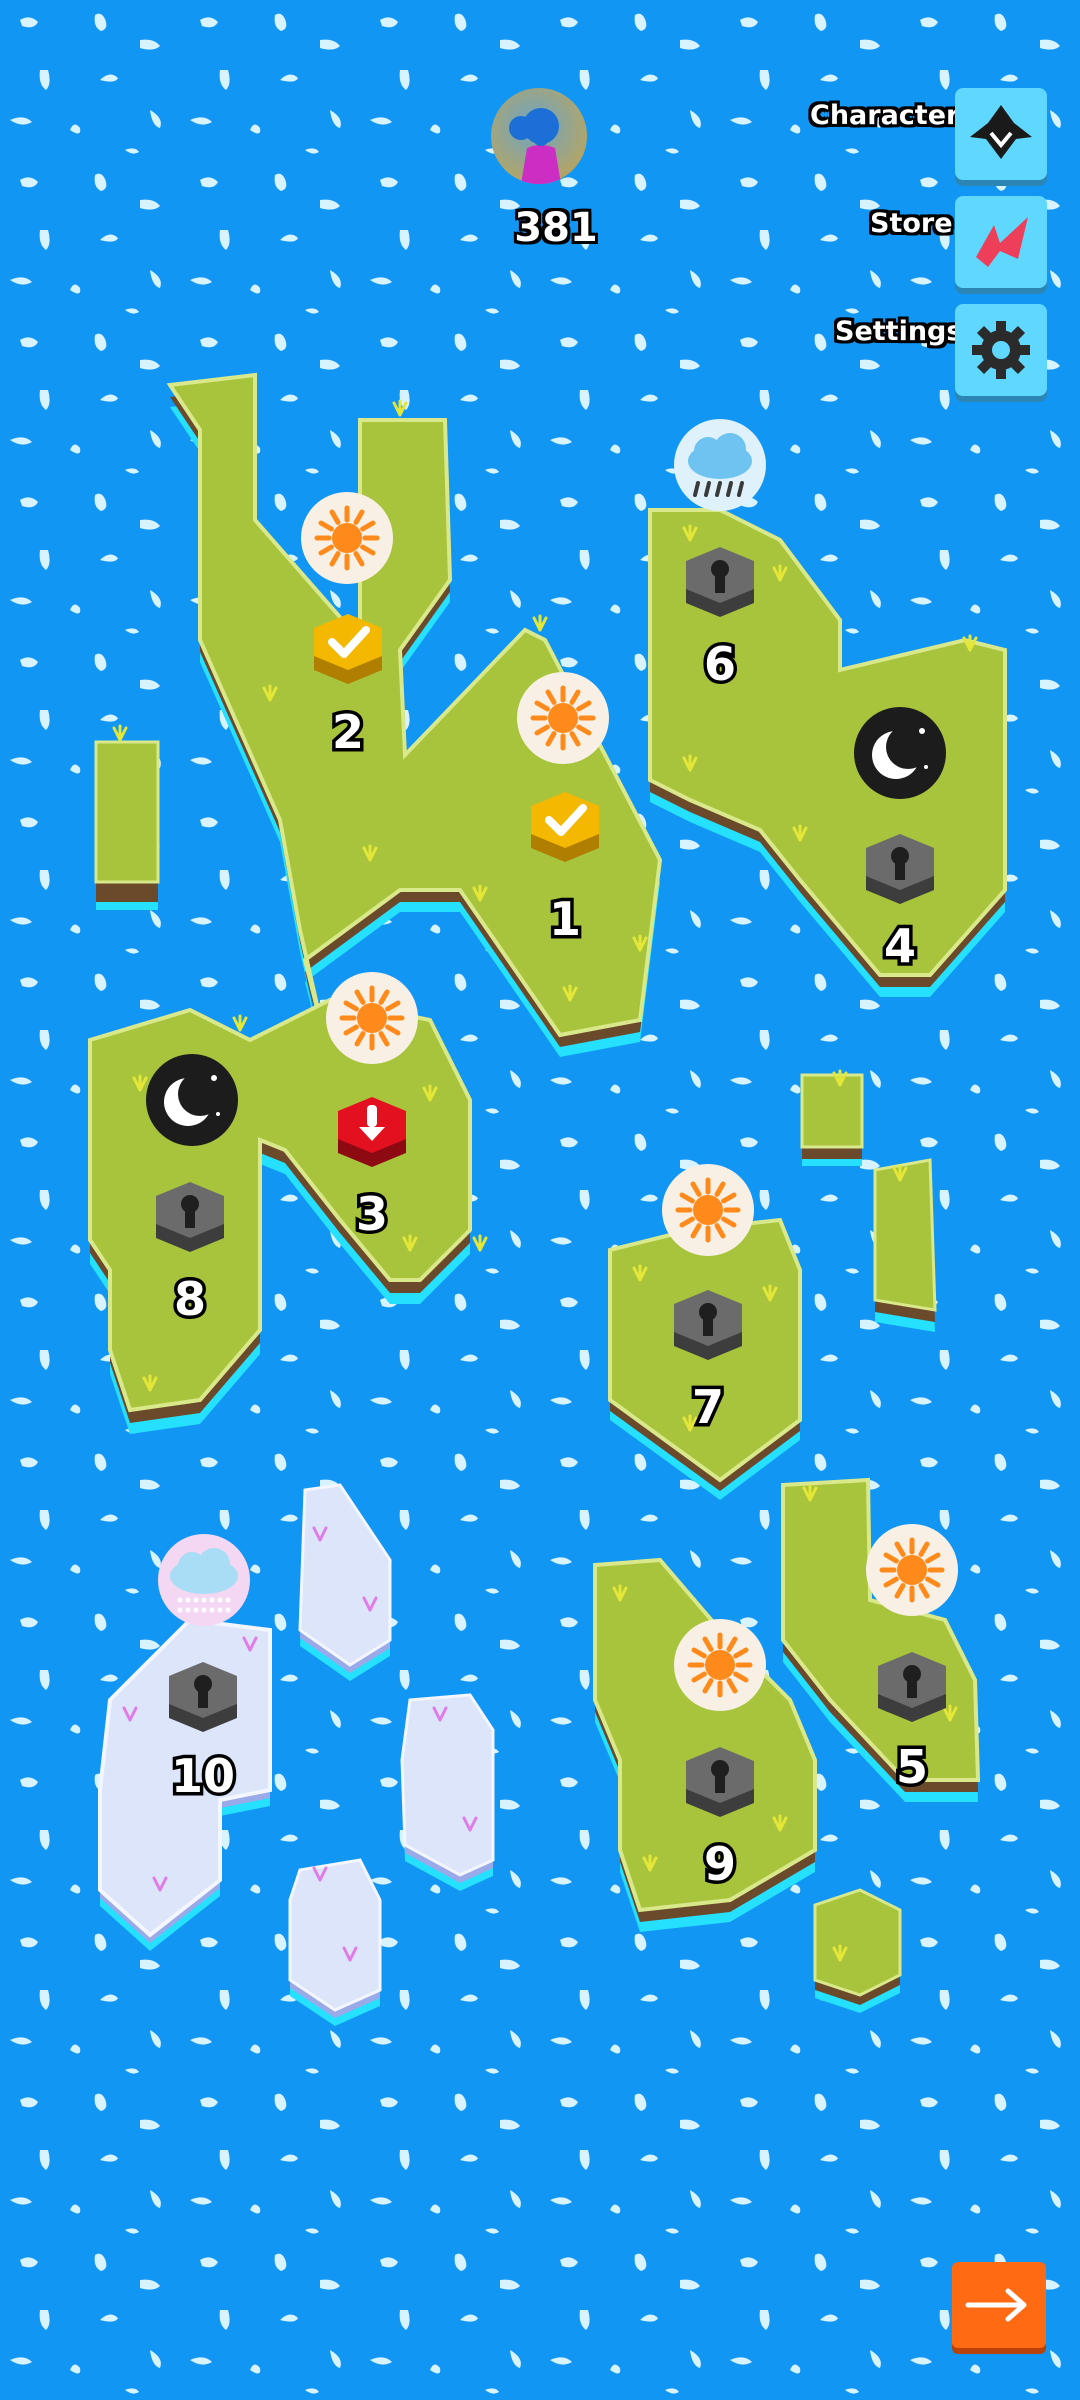 The image size is (1080, 2400). What do you see at coordinates (348, 732) in the screenshot?
I see `level-number: 2` at bounding box center [348, 732].